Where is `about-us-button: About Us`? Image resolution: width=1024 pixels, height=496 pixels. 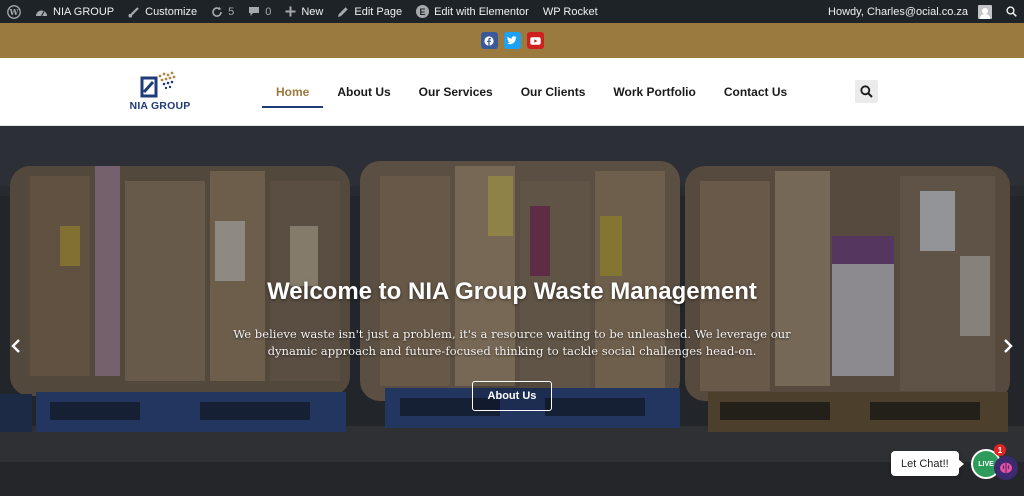 about-us-button: About Us is located at coordinates (512, 396).